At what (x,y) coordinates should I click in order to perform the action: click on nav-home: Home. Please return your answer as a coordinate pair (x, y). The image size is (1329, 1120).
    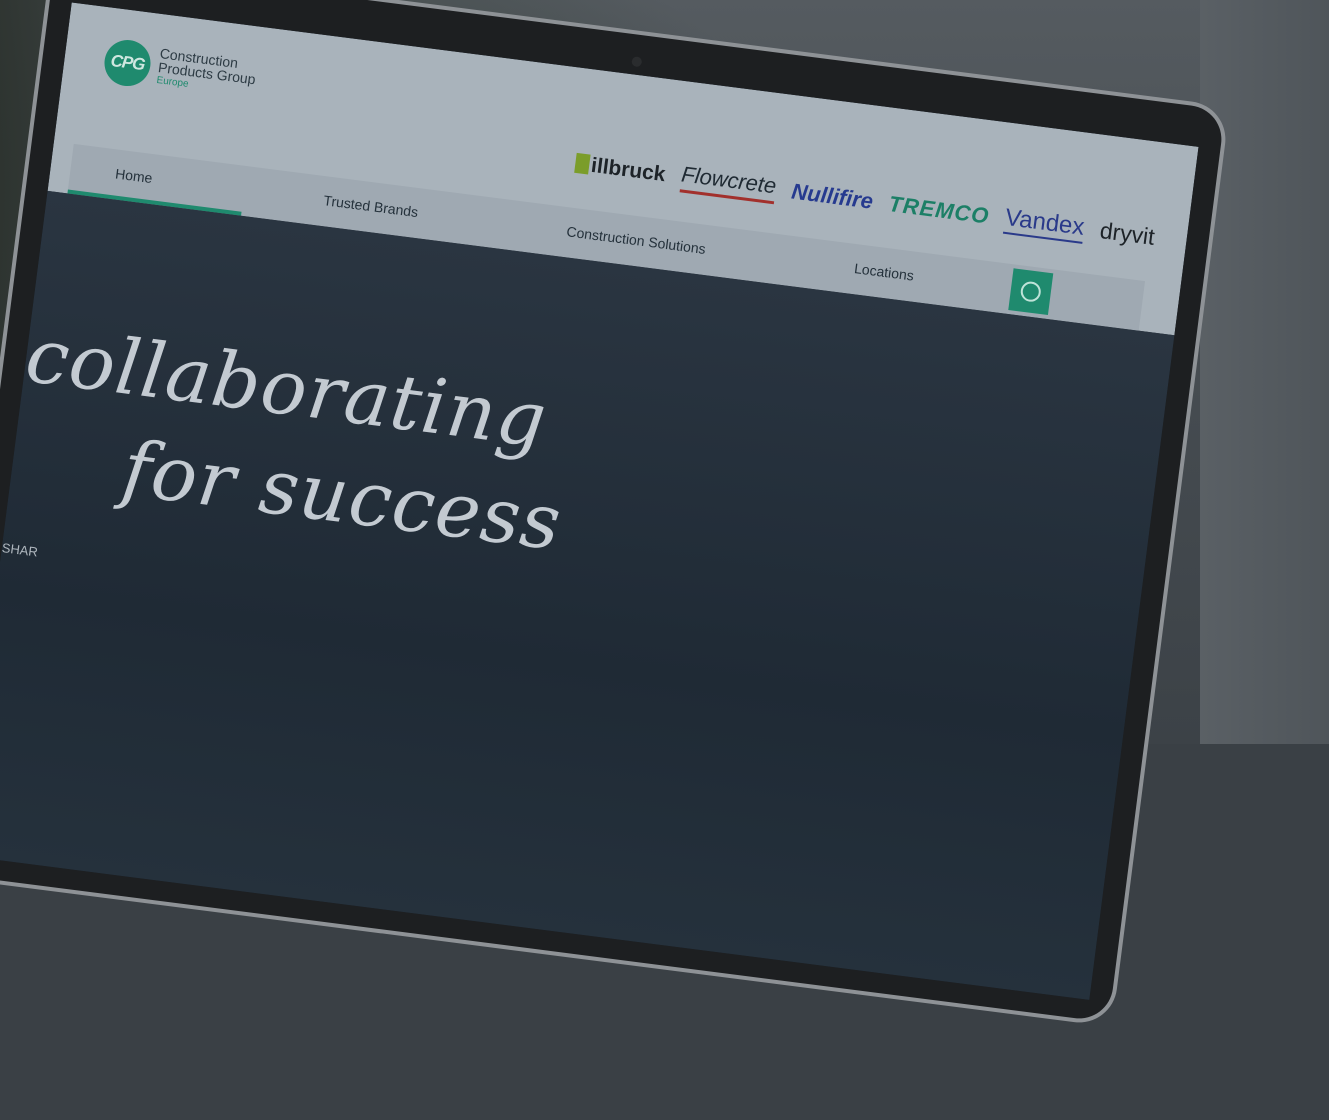
    Looking at the image, I should click on (133, 175).